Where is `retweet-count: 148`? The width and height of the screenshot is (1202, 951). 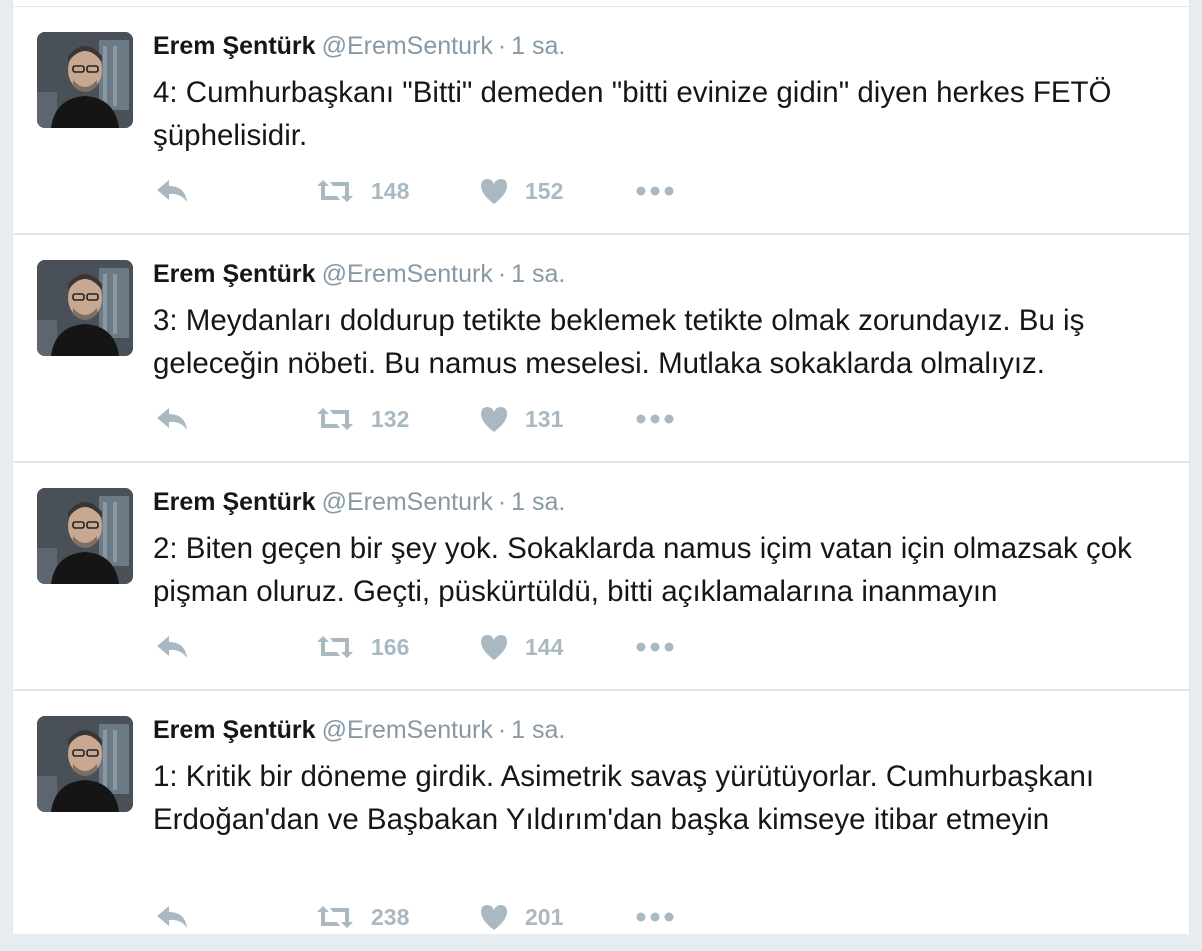 retweet-count: 148 is located at coordinates (390, 190).